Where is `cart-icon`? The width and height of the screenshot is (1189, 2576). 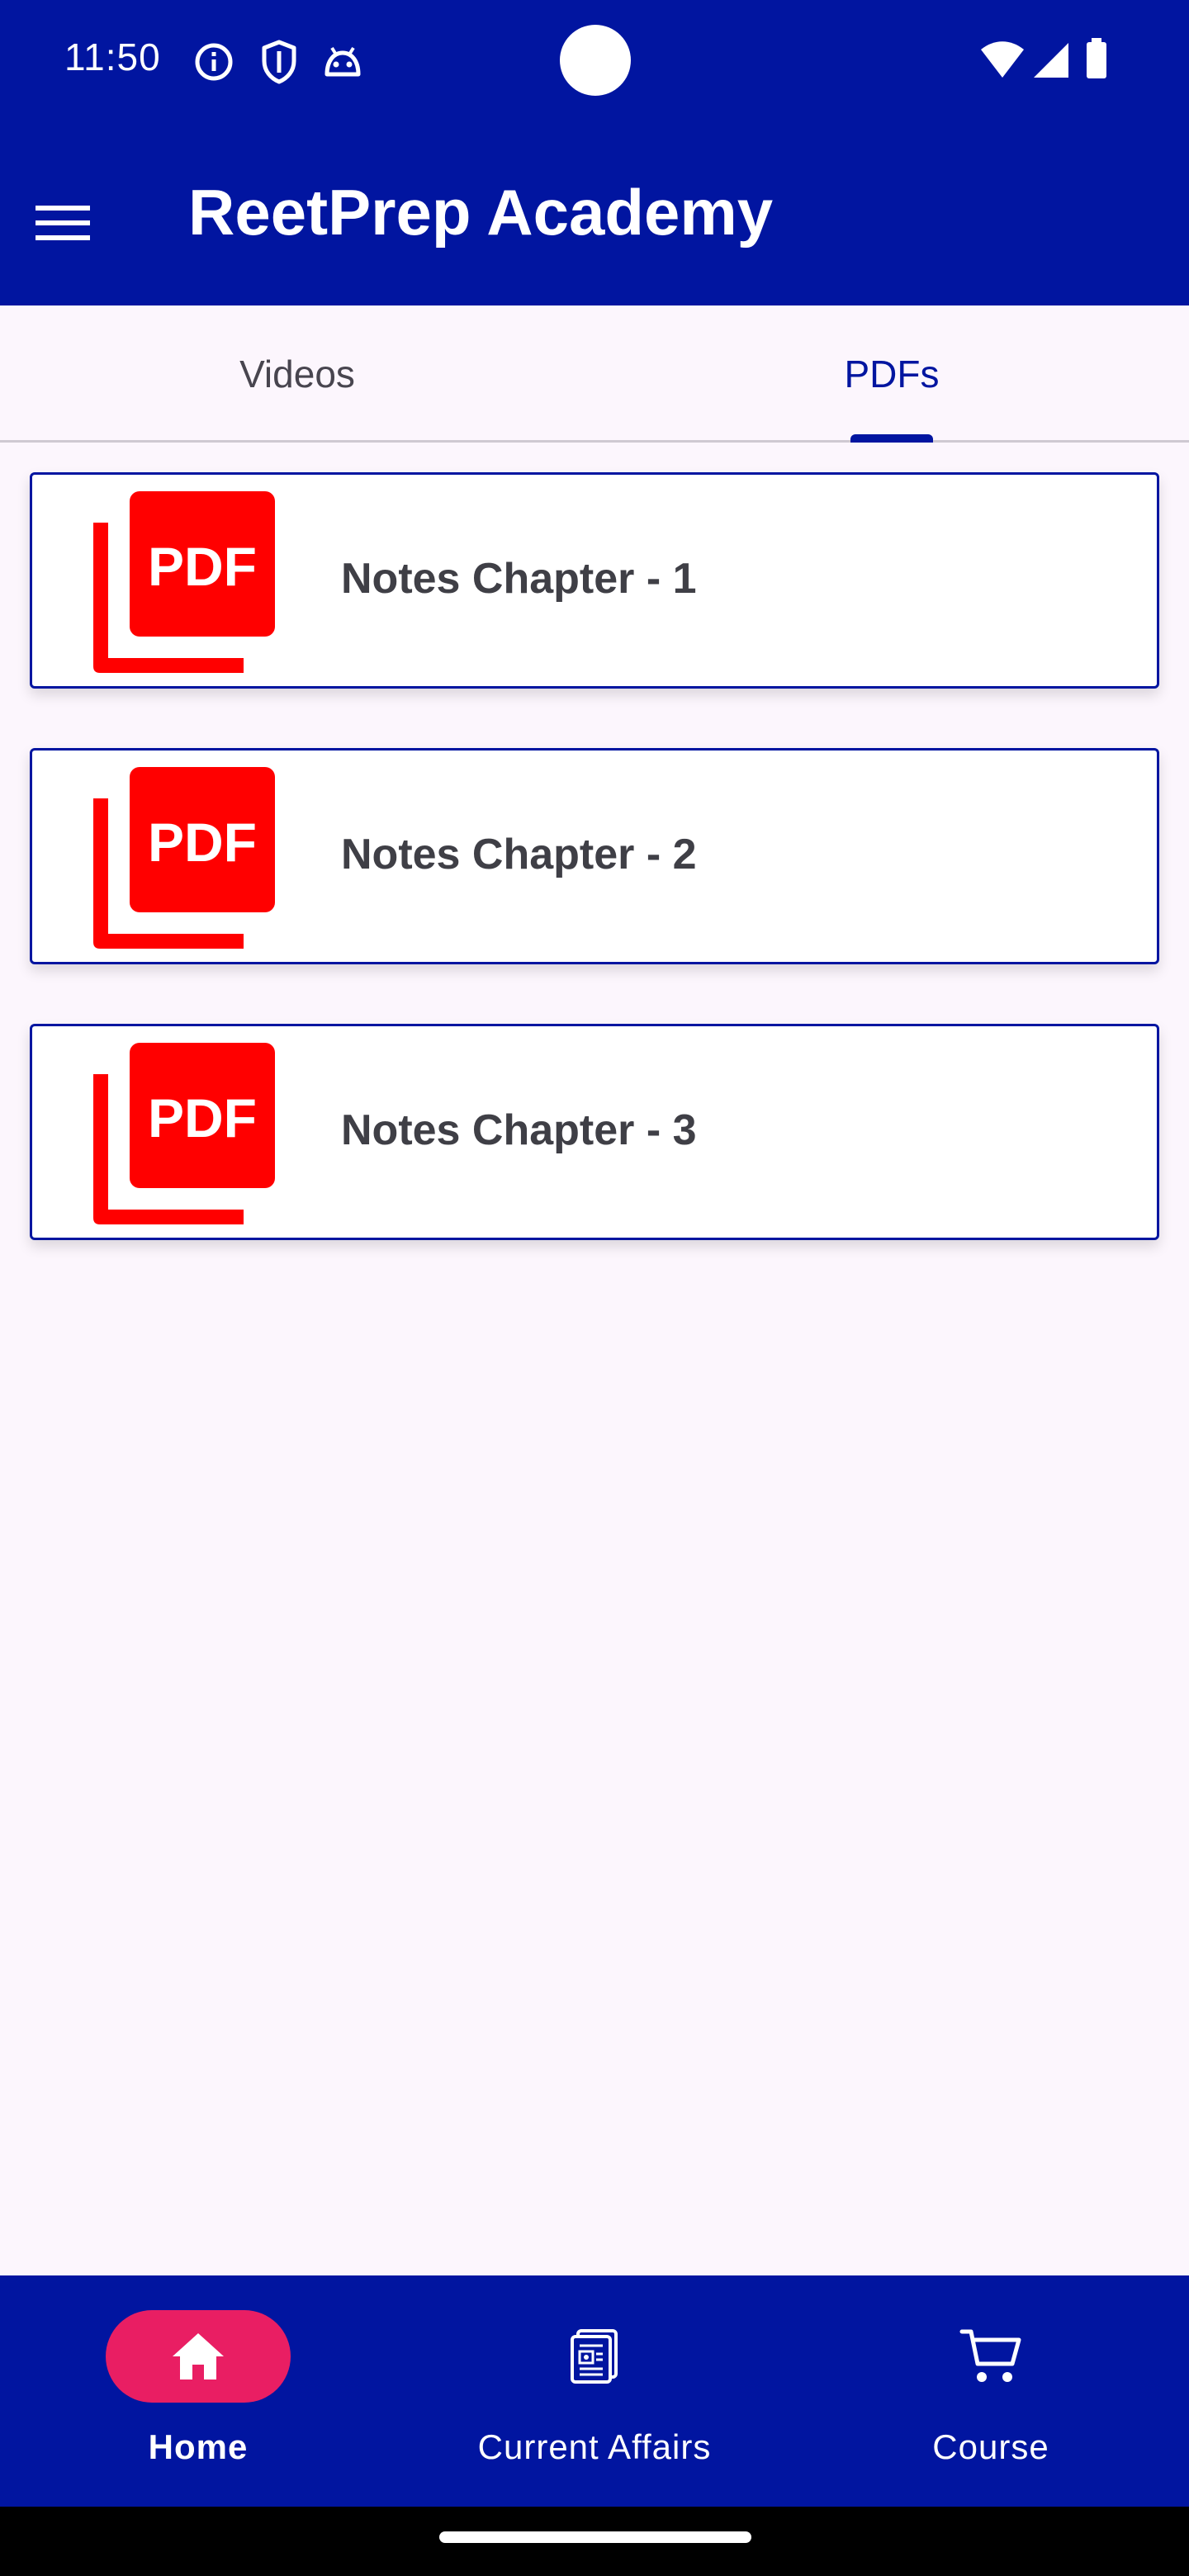
cart-icon is located at coordinates (990, 2355).